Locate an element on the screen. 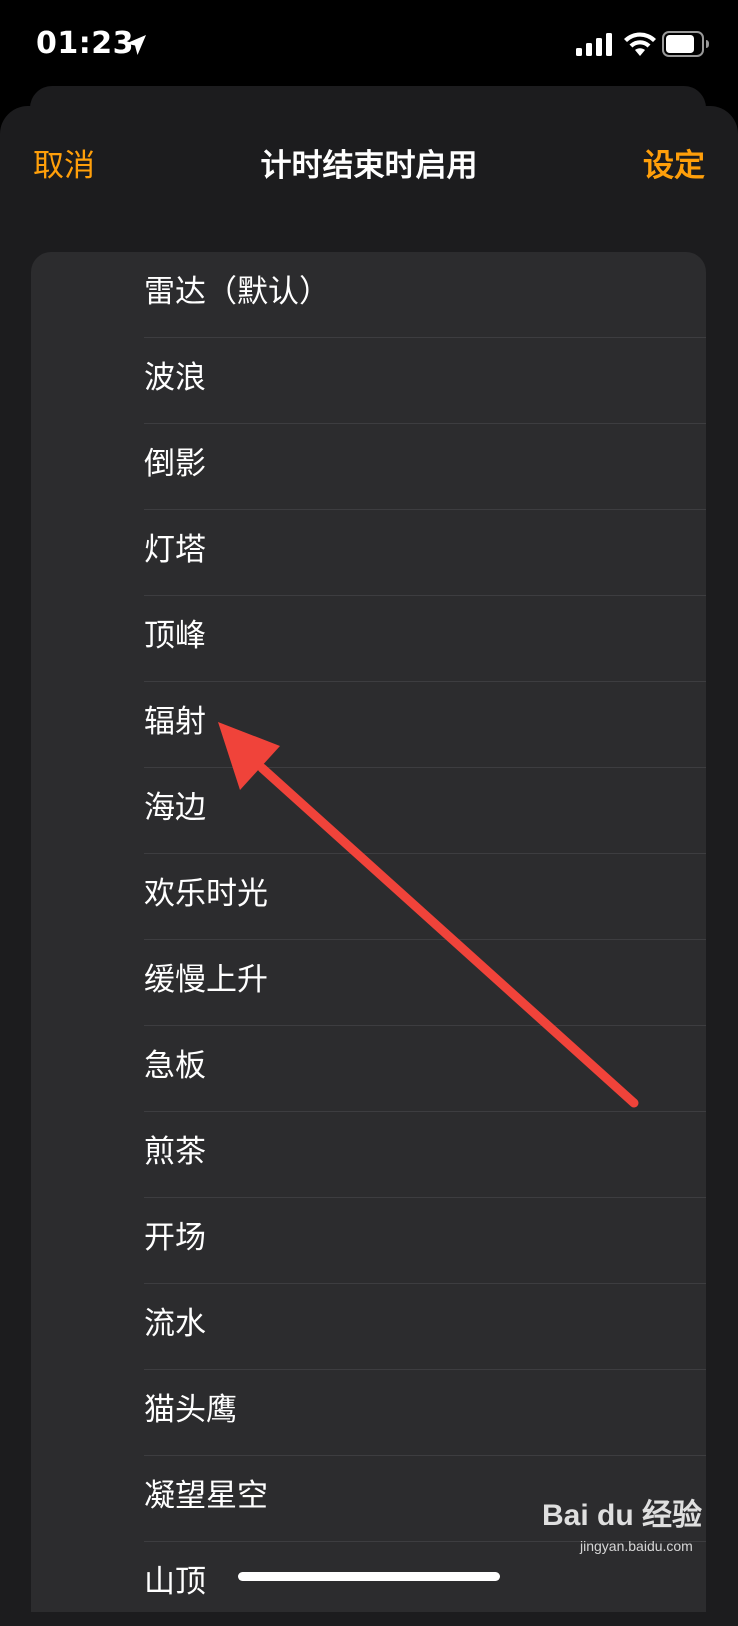 The image size is (738, 1626). status-bar: 01:23 is located at coordinates (369, 45).